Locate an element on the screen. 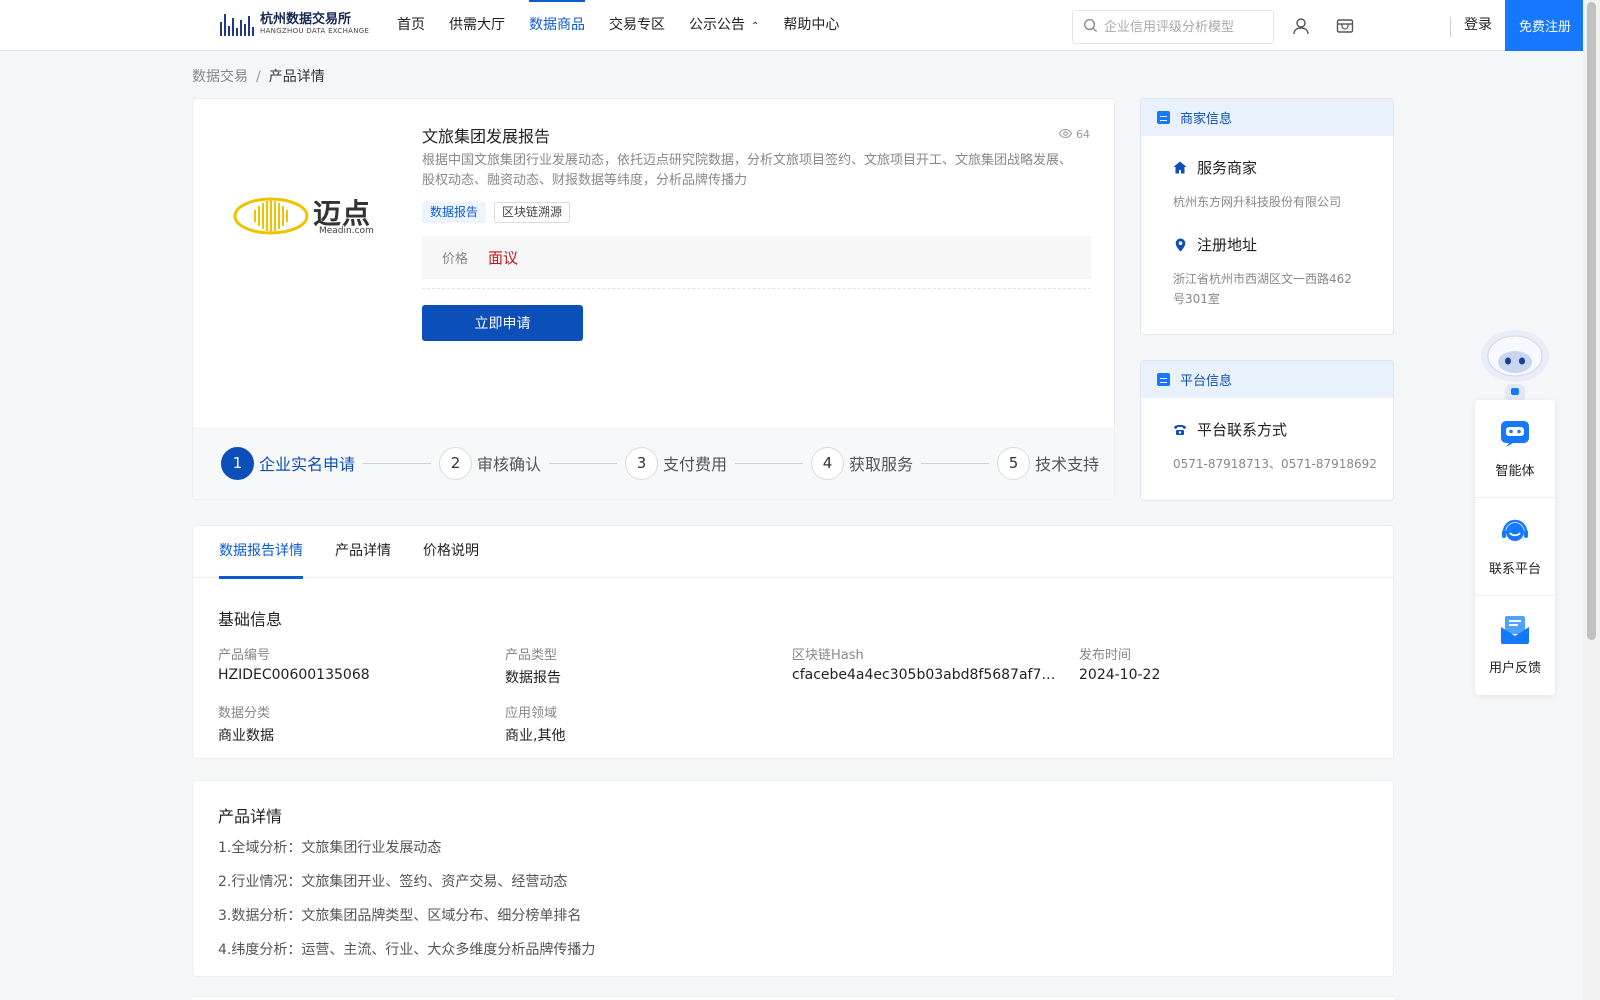  shop-icon is located at coordinates (1345, 26).